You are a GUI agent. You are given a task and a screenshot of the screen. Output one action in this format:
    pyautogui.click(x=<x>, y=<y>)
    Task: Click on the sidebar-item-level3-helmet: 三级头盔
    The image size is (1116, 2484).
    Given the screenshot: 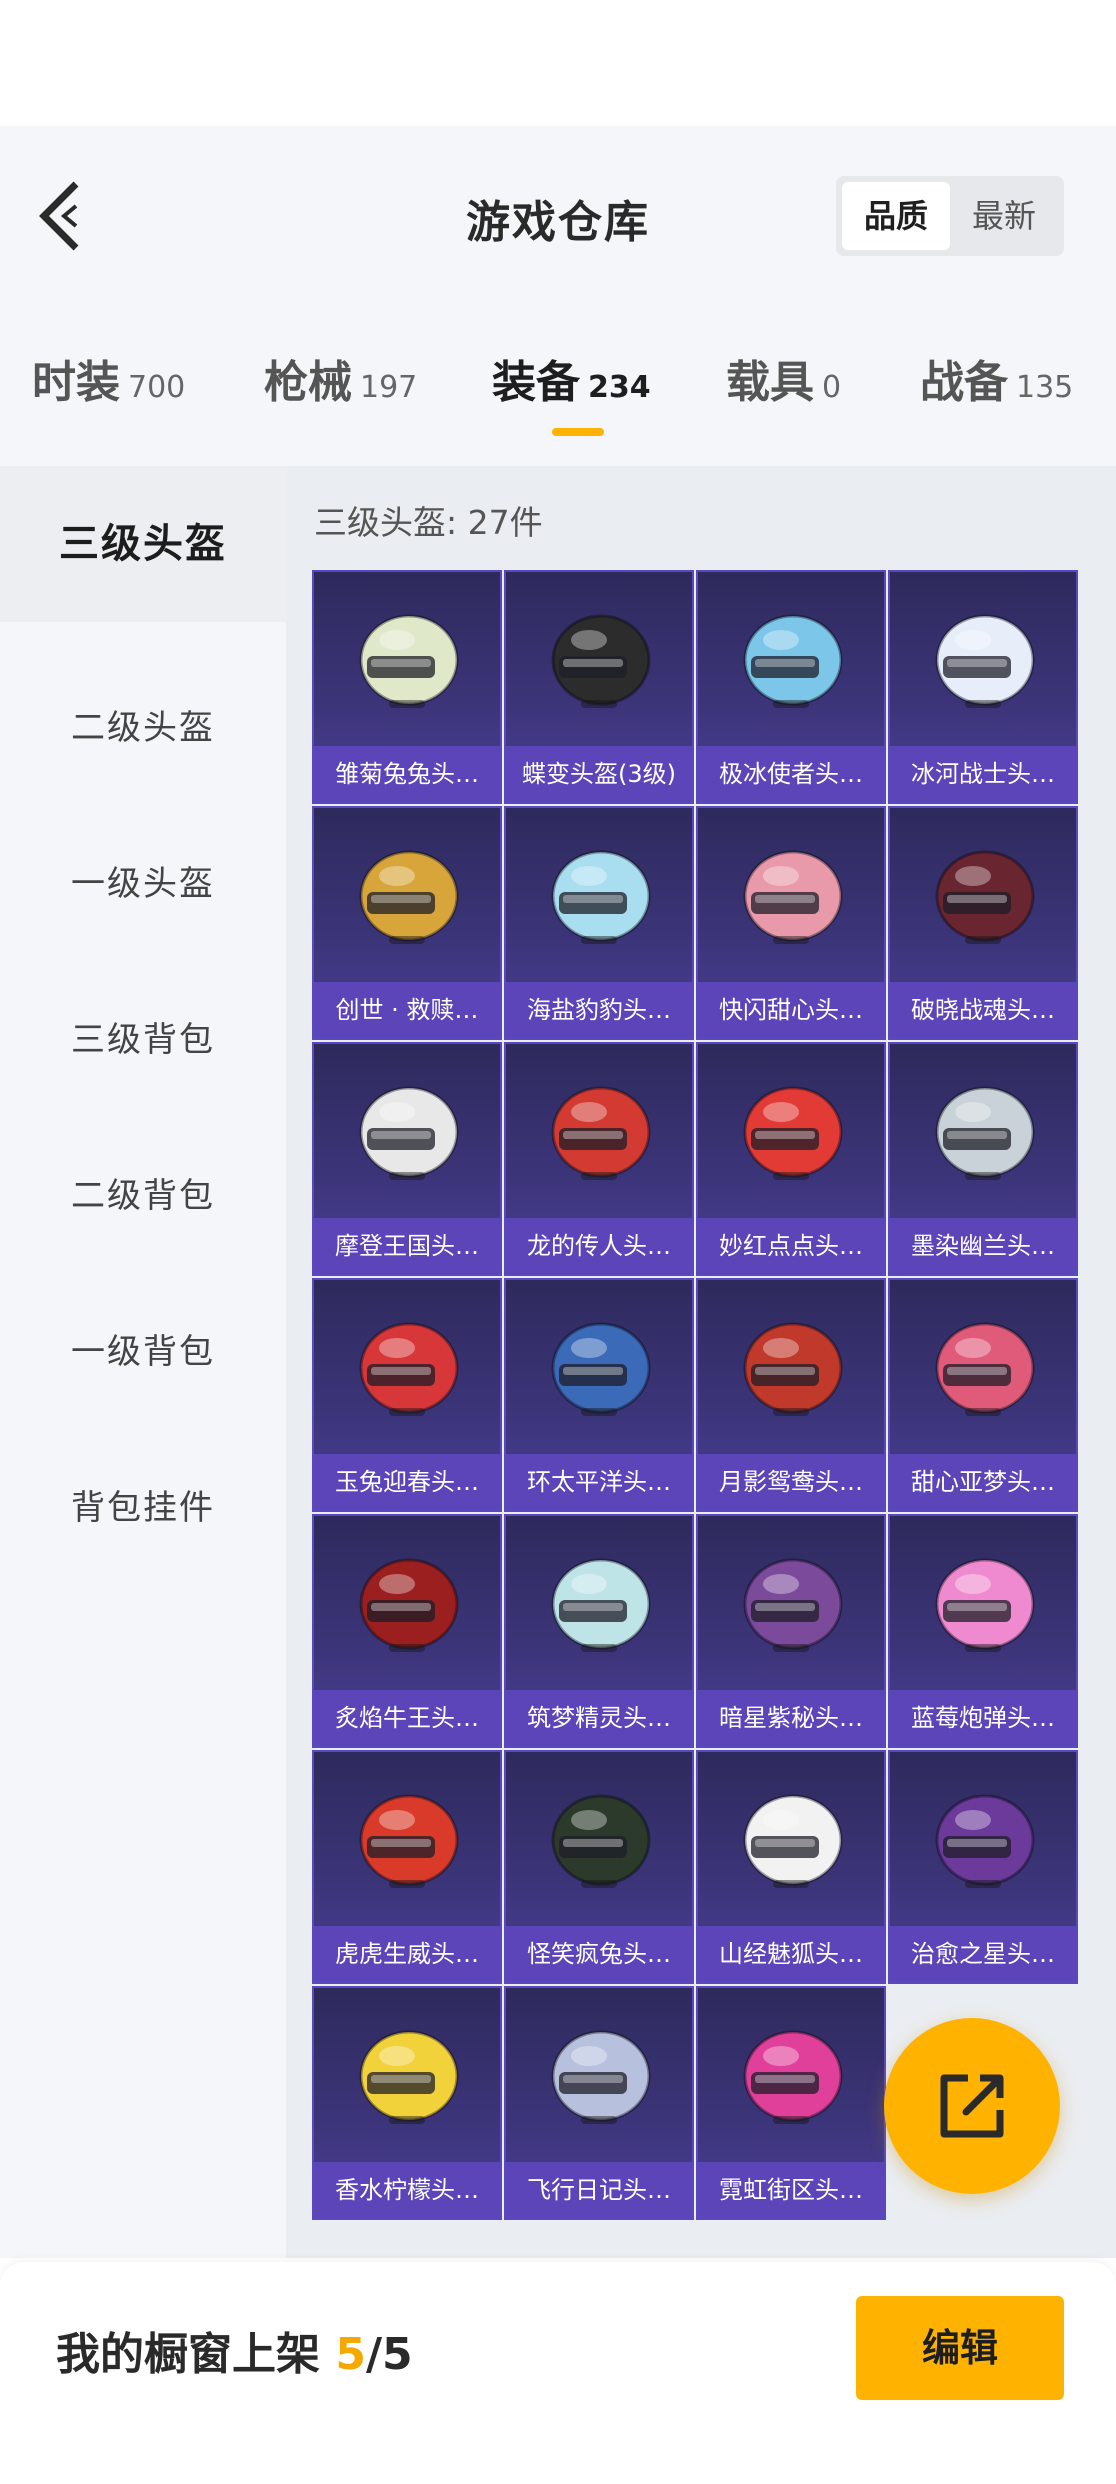 What is the action you would take?
    pyautogui.click(x=143, y=544)
    